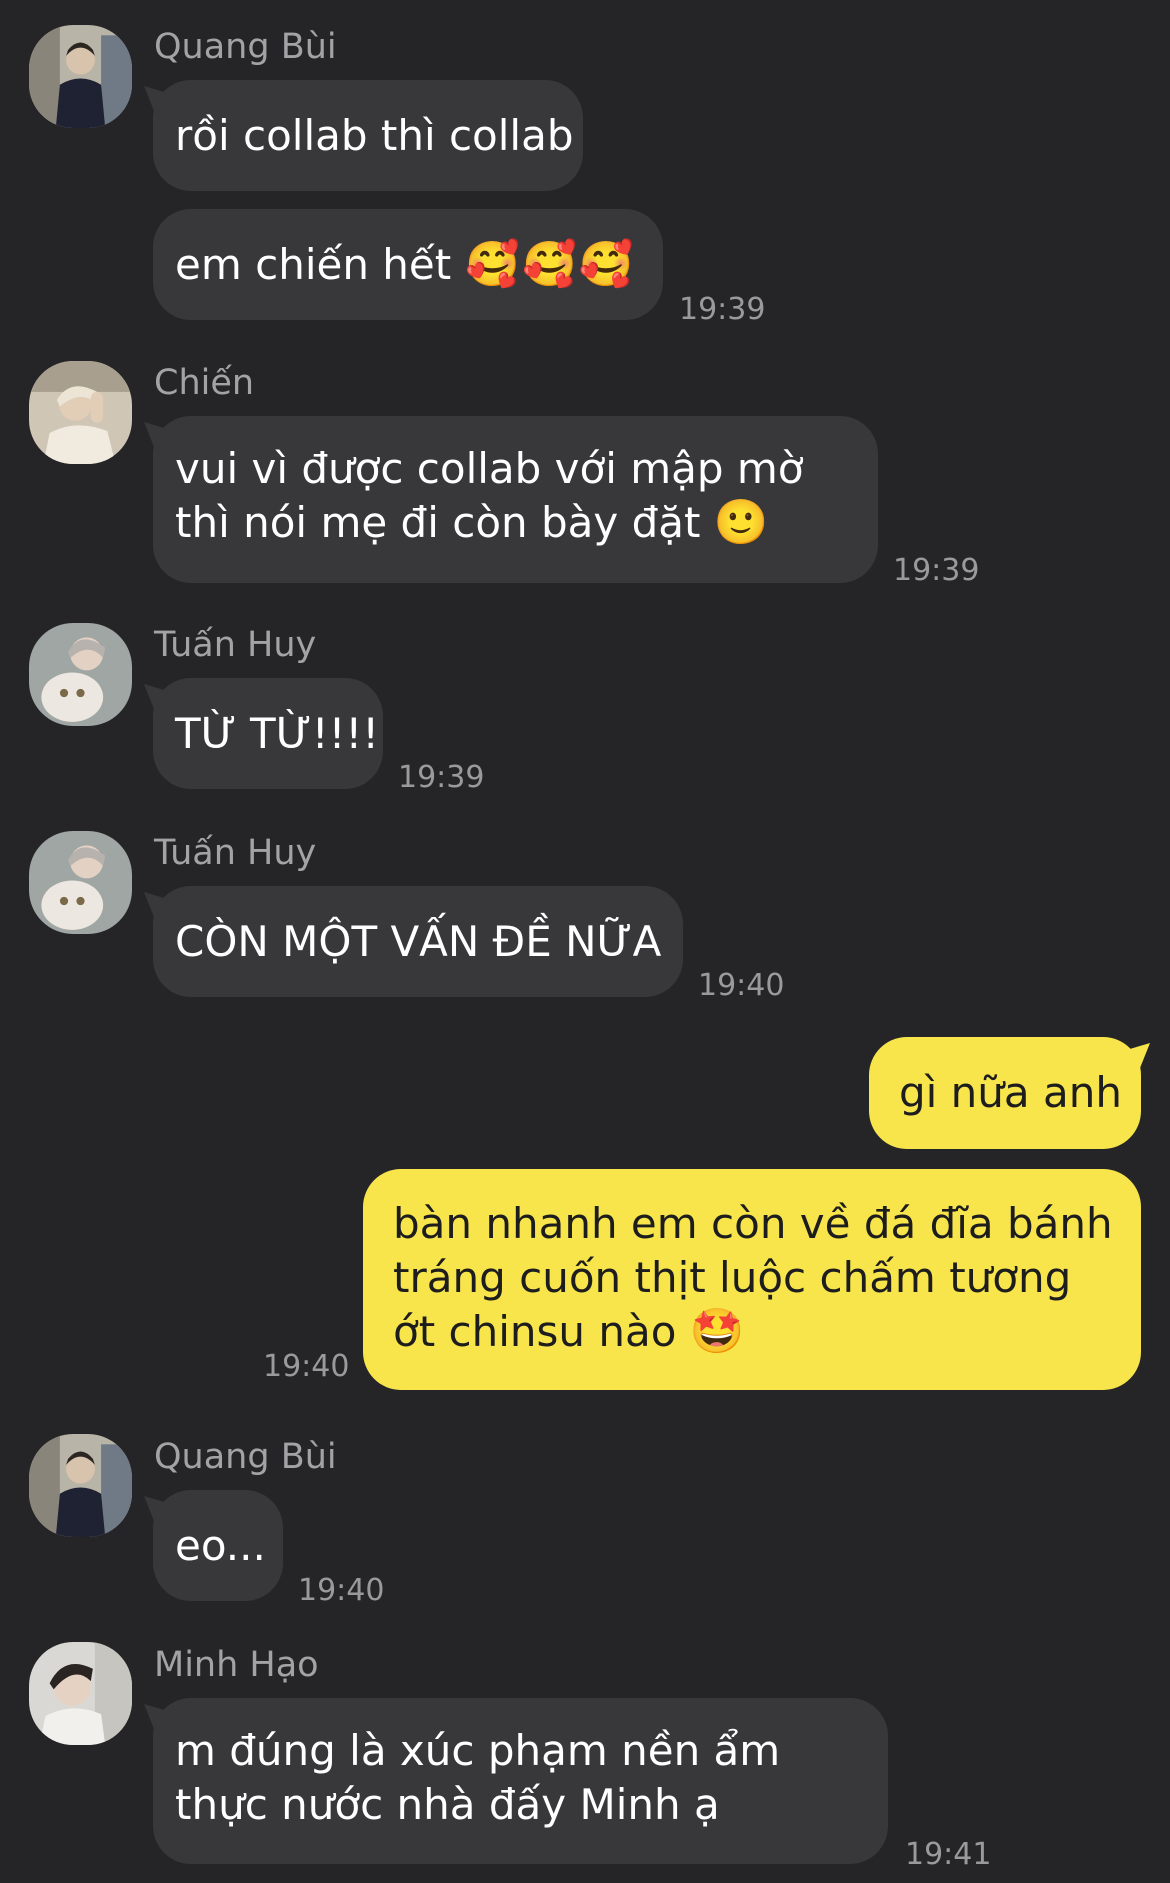 This screenshot has width=1170, height=1883. I want to click on message-bubble: TỪ TỪ!!!!, so click(268, 733).